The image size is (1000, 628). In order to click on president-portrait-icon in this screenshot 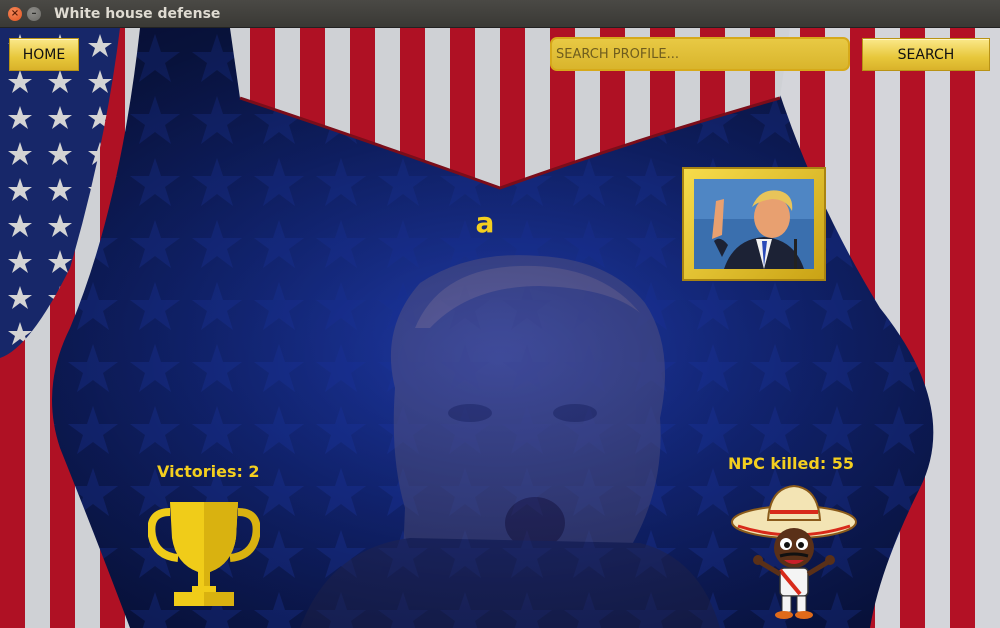, I will do `click(754, 224)`.